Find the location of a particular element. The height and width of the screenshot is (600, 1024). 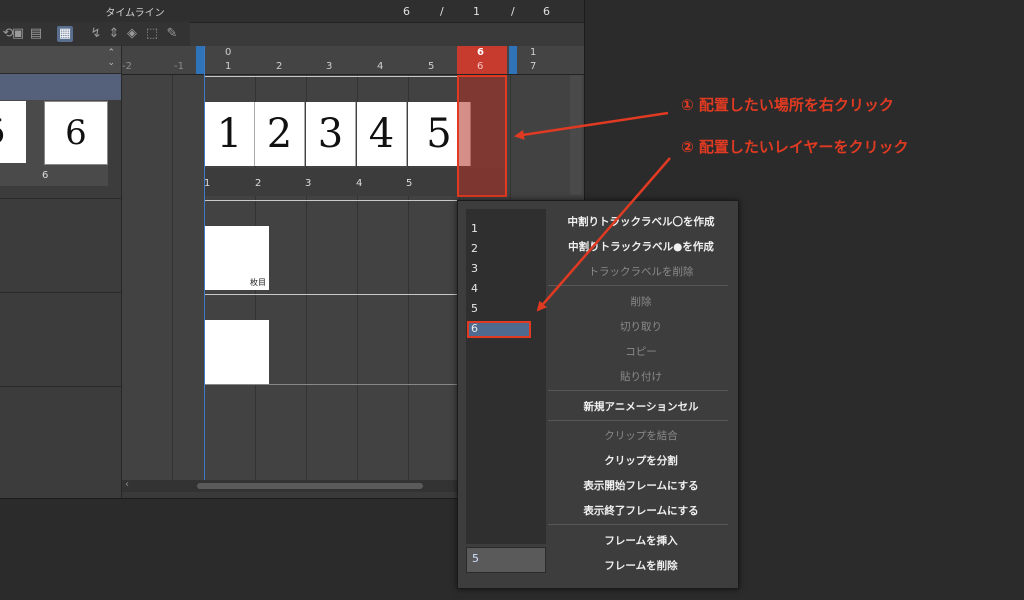

annotation-step2: ② 配置したいレイヤーをクリック is located at coordinates (795, 147).